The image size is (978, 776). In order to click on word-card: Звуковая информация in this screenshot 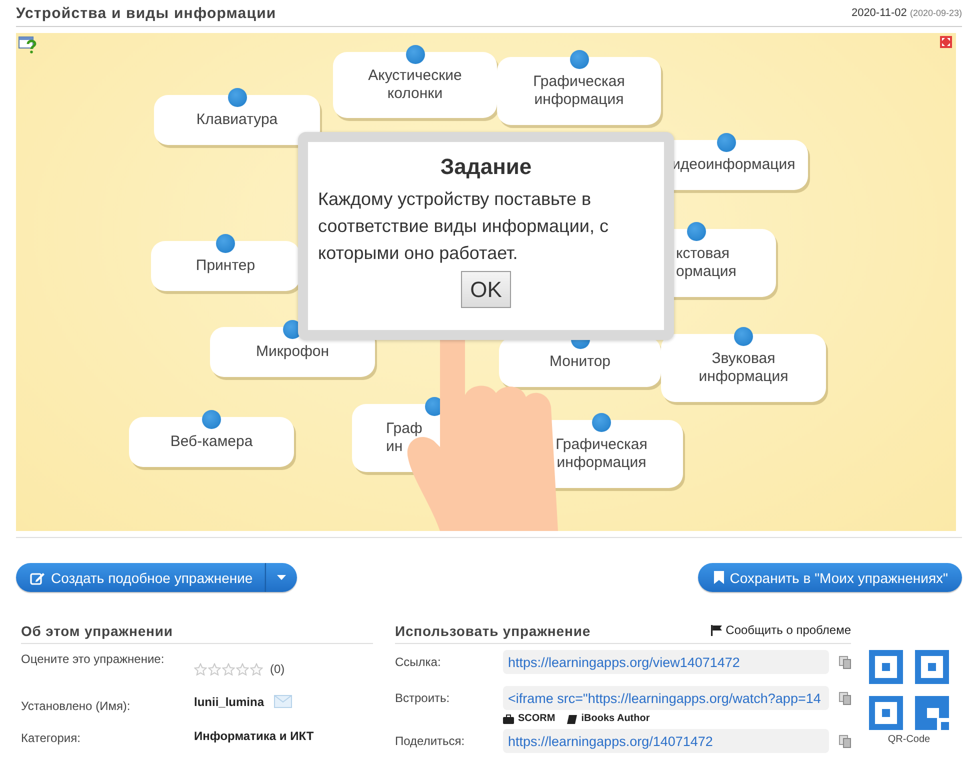, I will do `click(743, 368)`.